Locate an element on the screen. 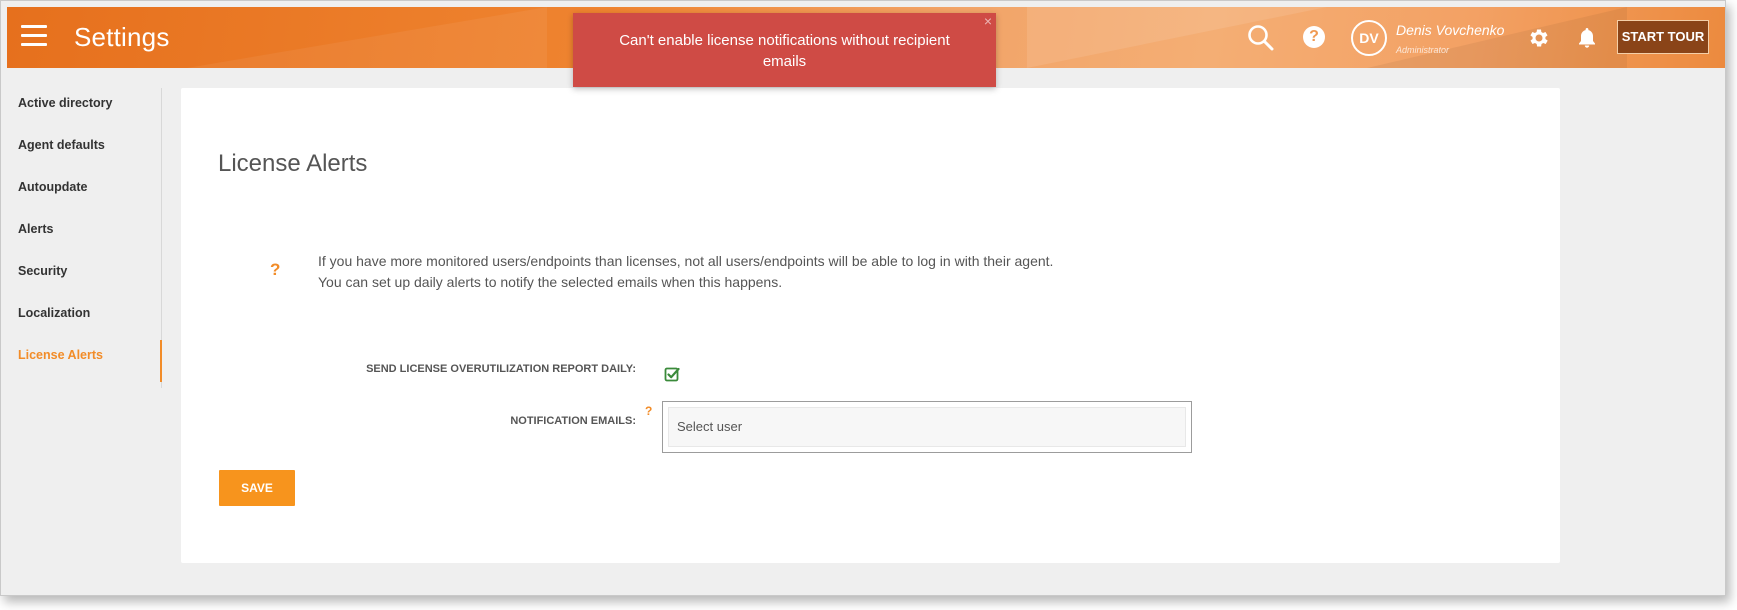  report-daily-checkbox is located at coordinates (672, 374).